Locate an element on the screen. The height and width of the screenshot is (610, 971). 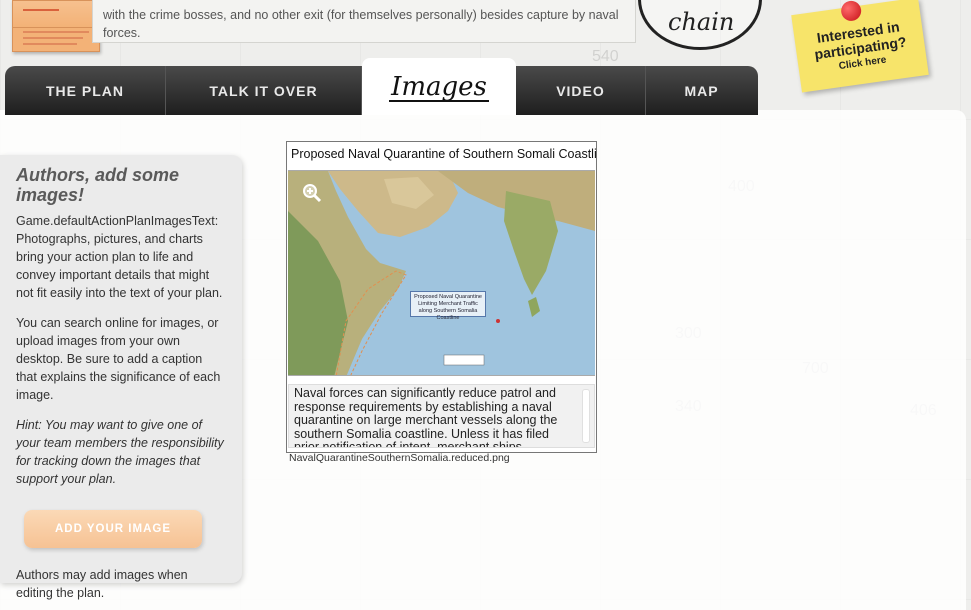
sidebar-title: Authors, add some images! is located at coordinates (98, 185).